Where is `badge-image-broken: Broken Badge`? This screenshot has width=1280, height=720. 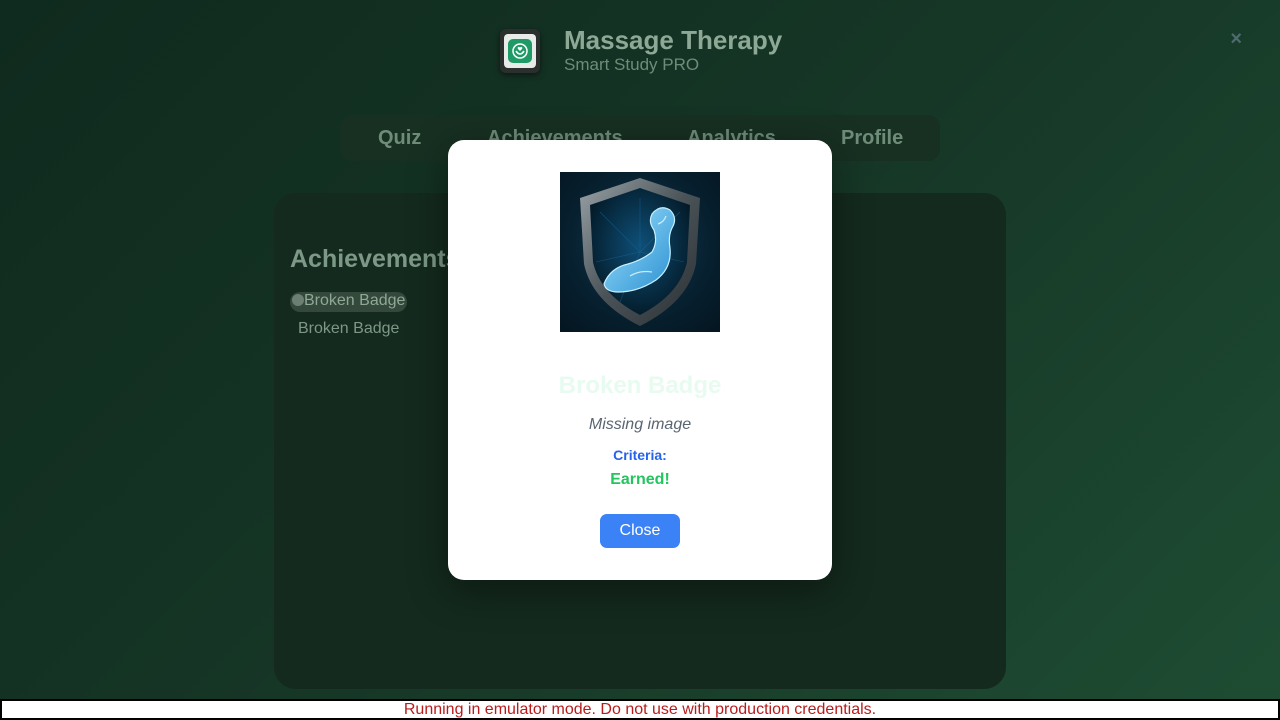
badge-image-broken: Broken Badge is located at coordinates (349, 302).